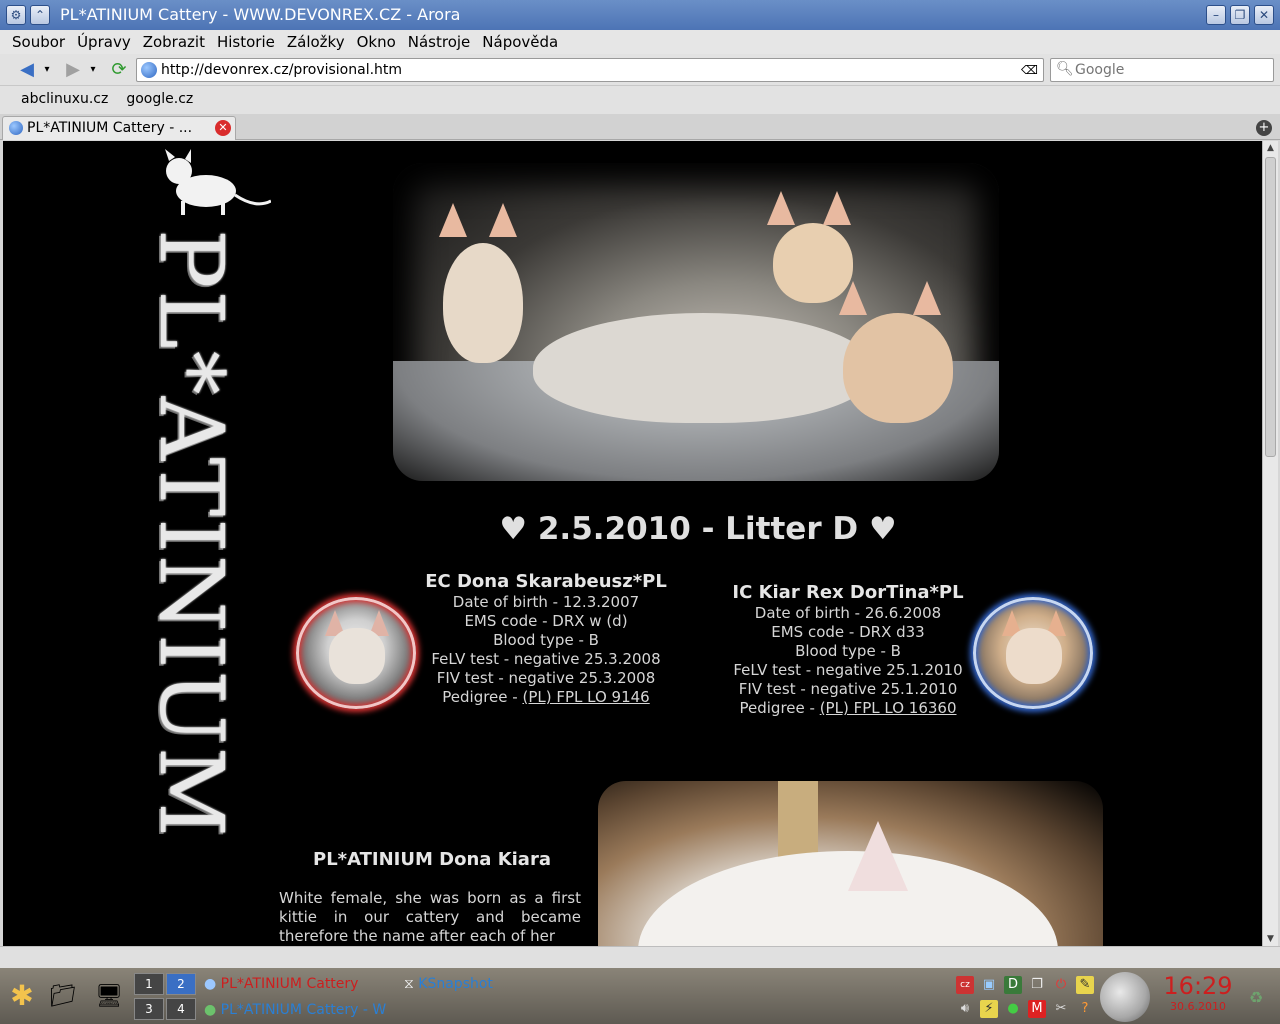 The width and height of the screenshot is (1280, 1024). Describe the element at coordinates (93, 70) in the screenshot. I see `forward-history-dropdown-icon: ▾` at that location.